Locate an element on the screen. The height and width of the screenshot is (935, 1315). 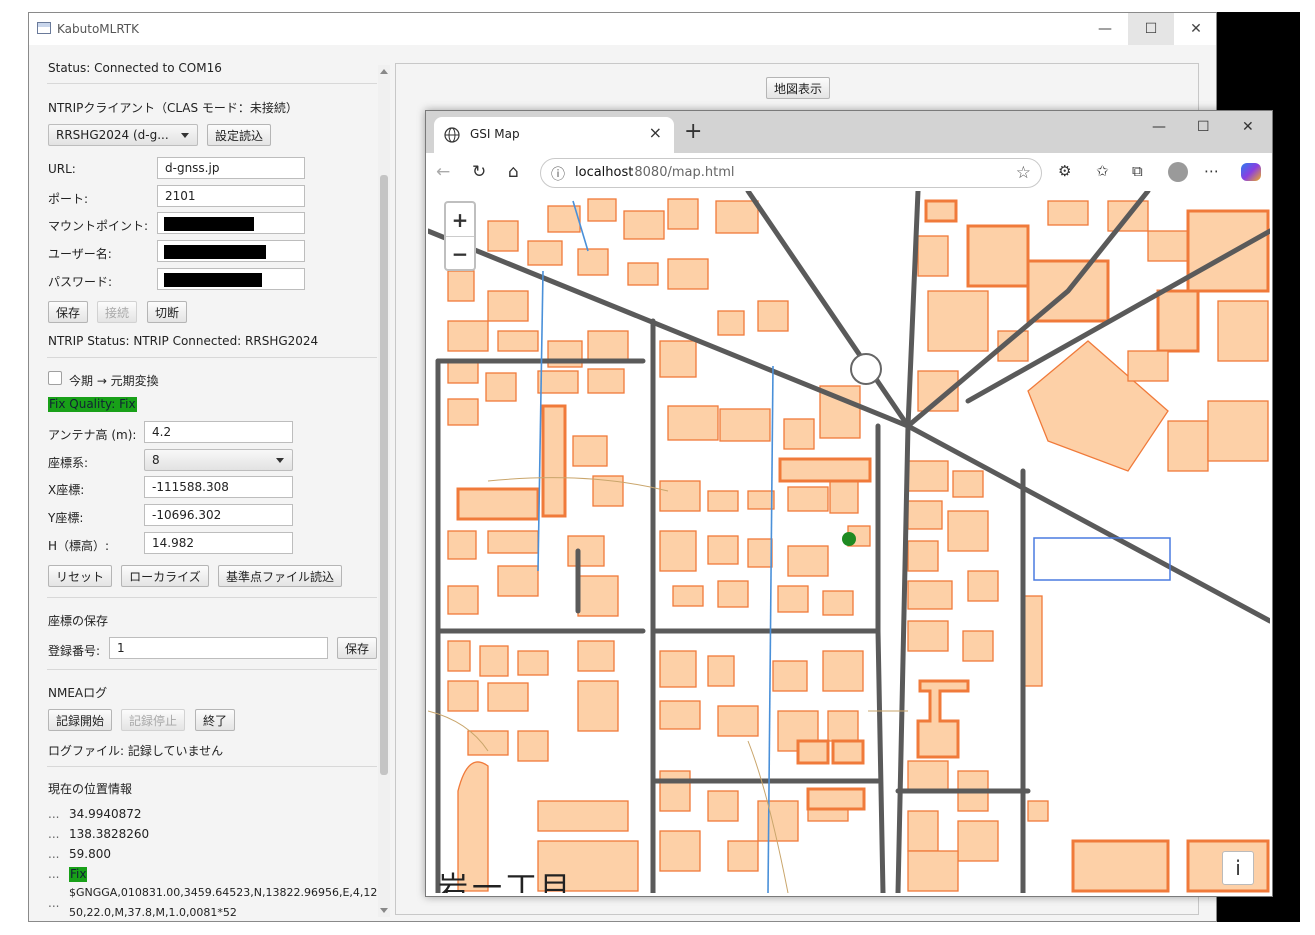
password-label: パスワード: is located at coordinates (80, 282).